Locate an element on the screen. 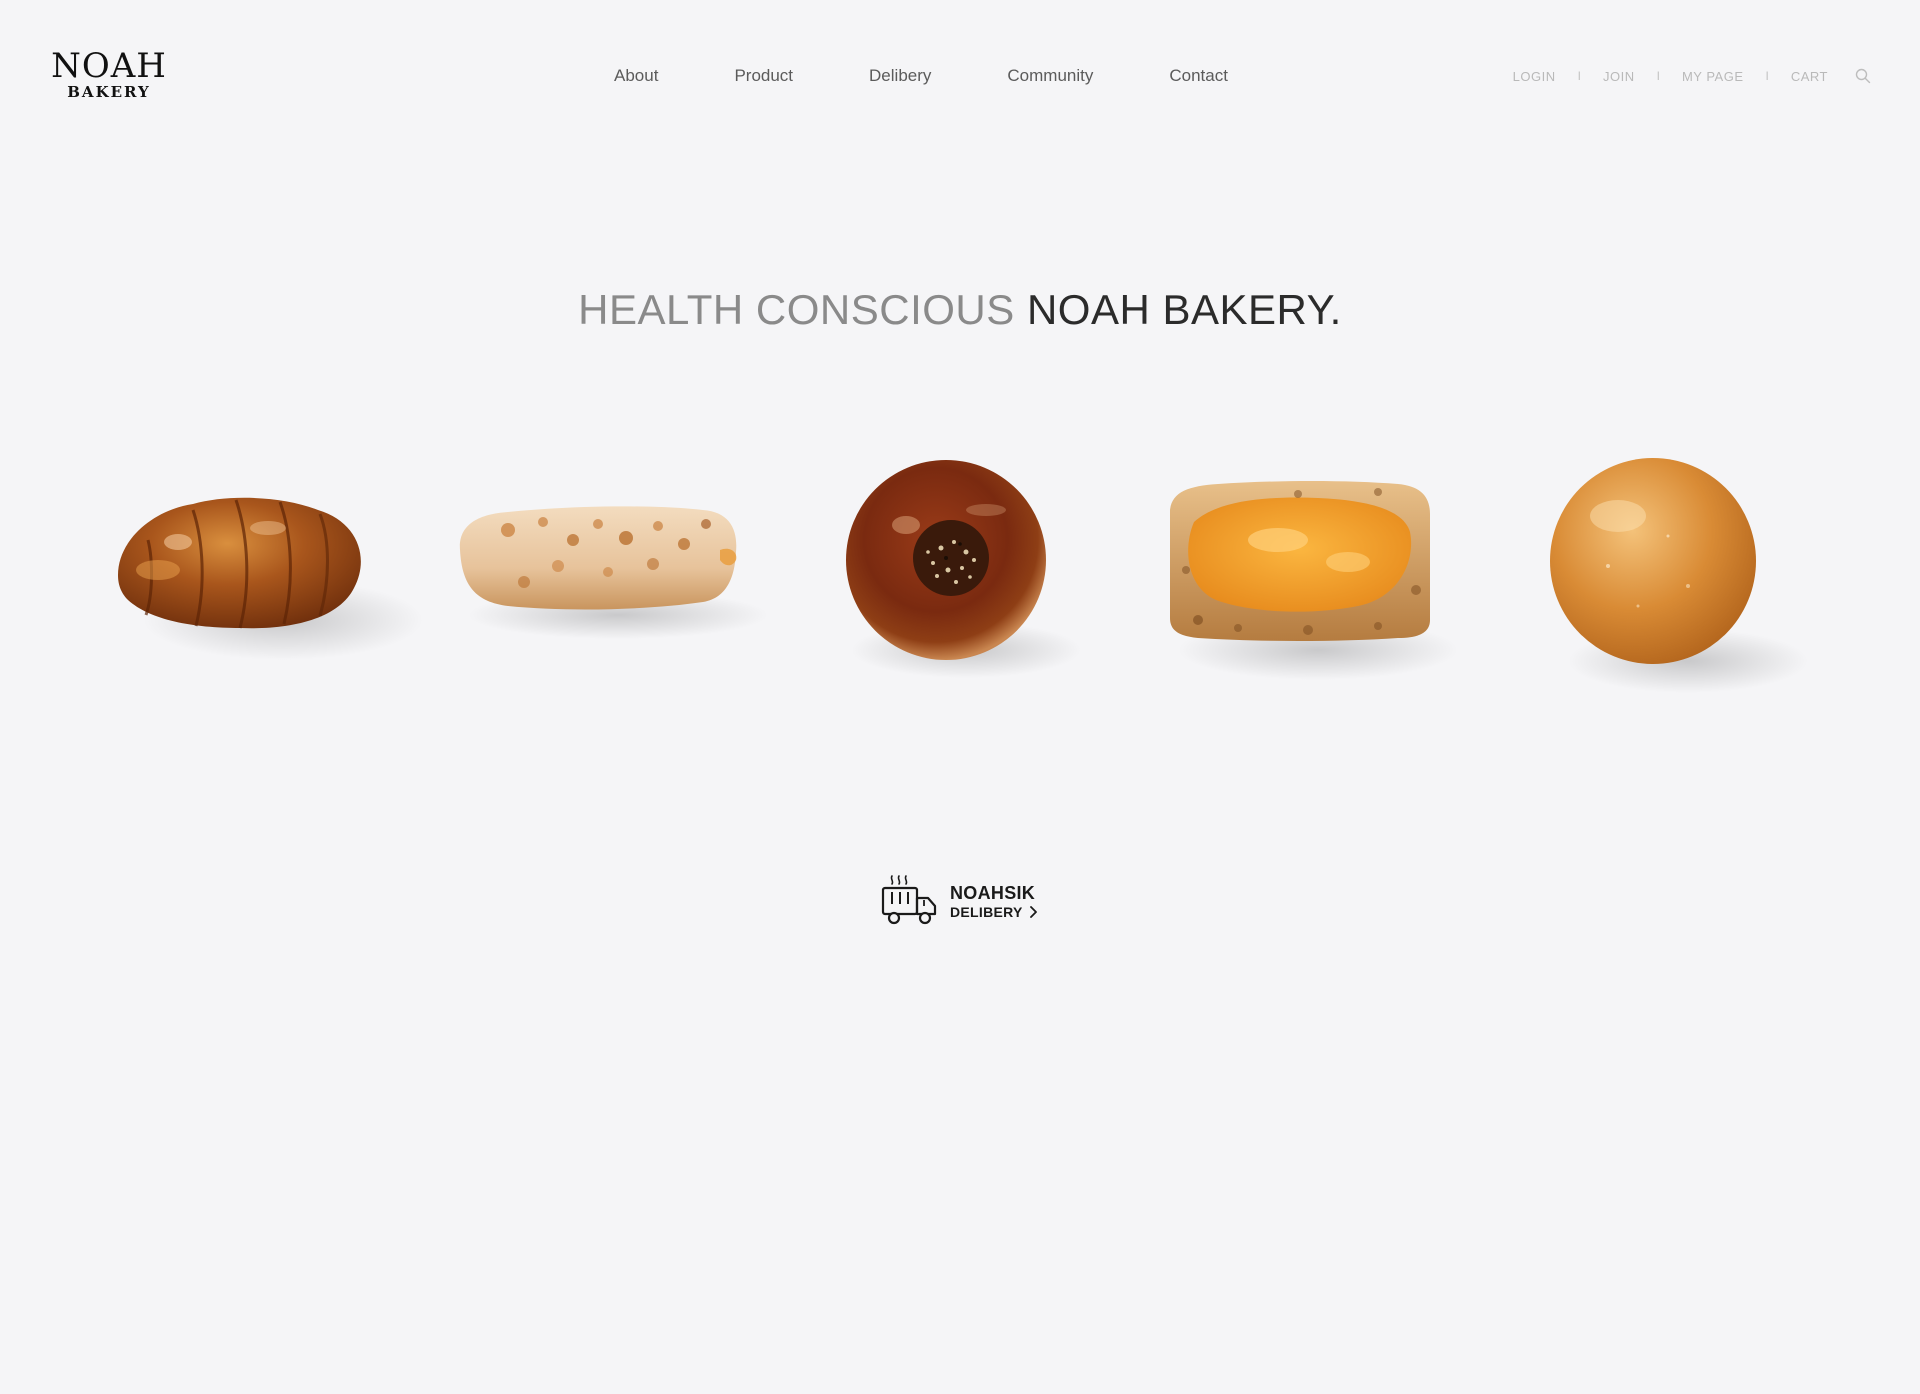  search-button is located at coordinates (1863, 76).